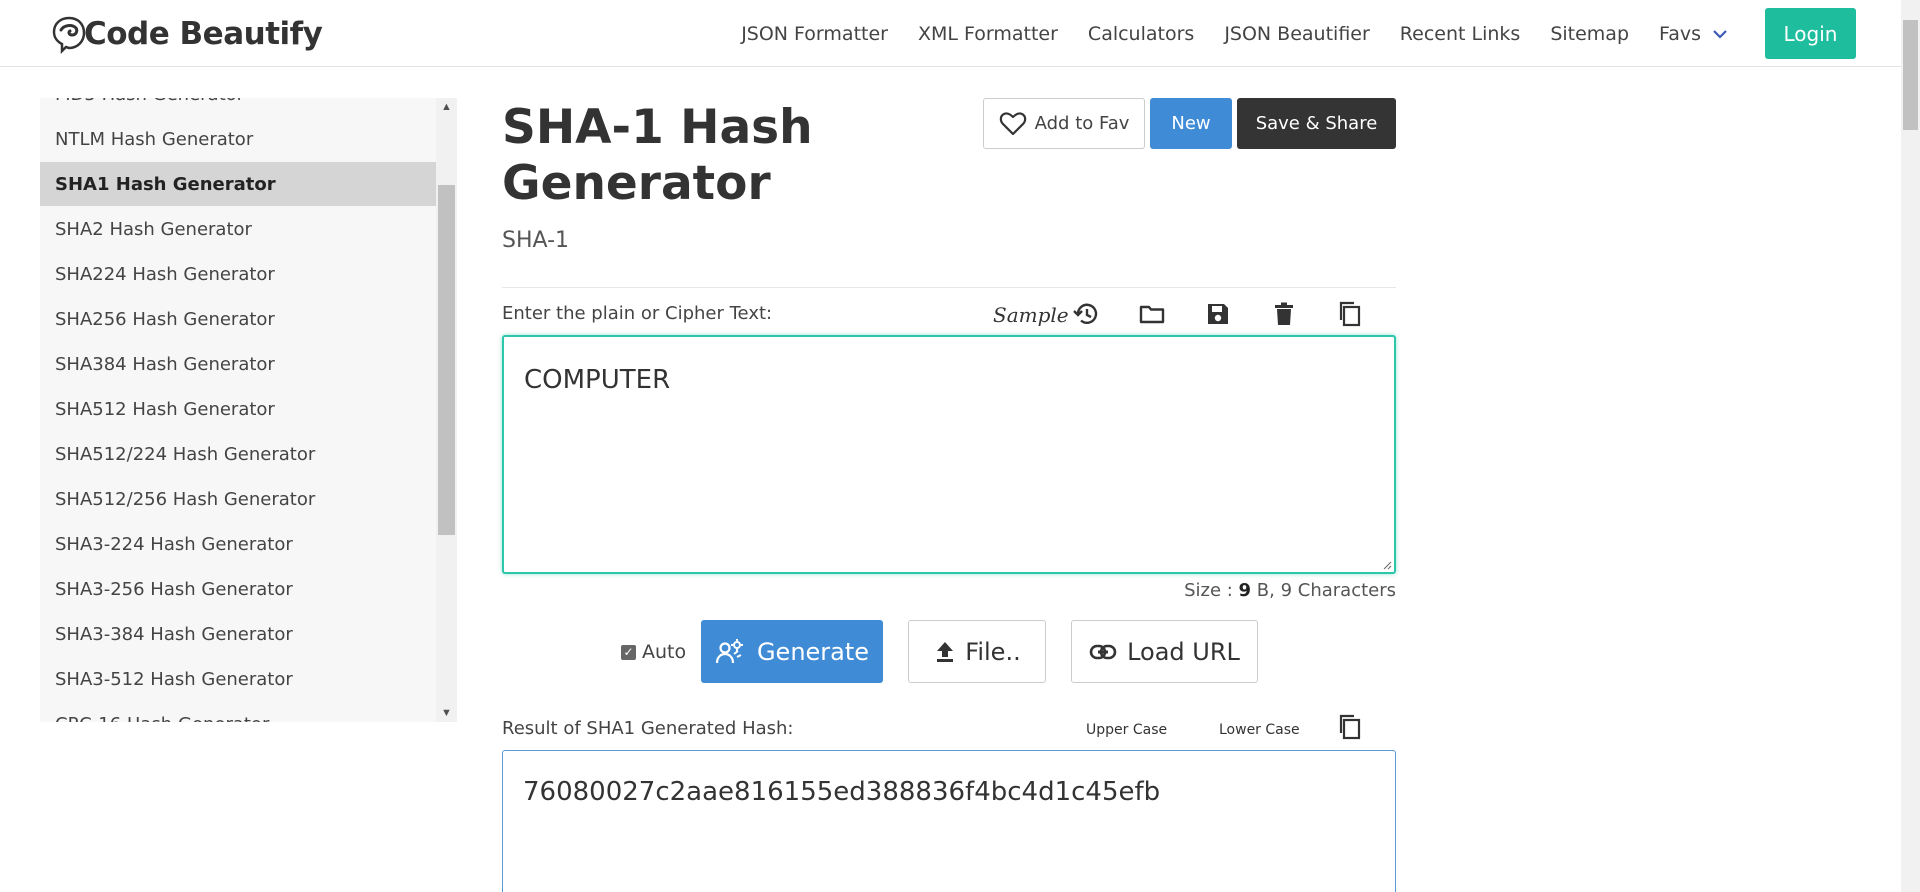 Image resolution: width=1920 pixels, height=892 pixels. Describe the element at coordinates (1152, 314) in the screenshot. I see `folder-icon` at that location.